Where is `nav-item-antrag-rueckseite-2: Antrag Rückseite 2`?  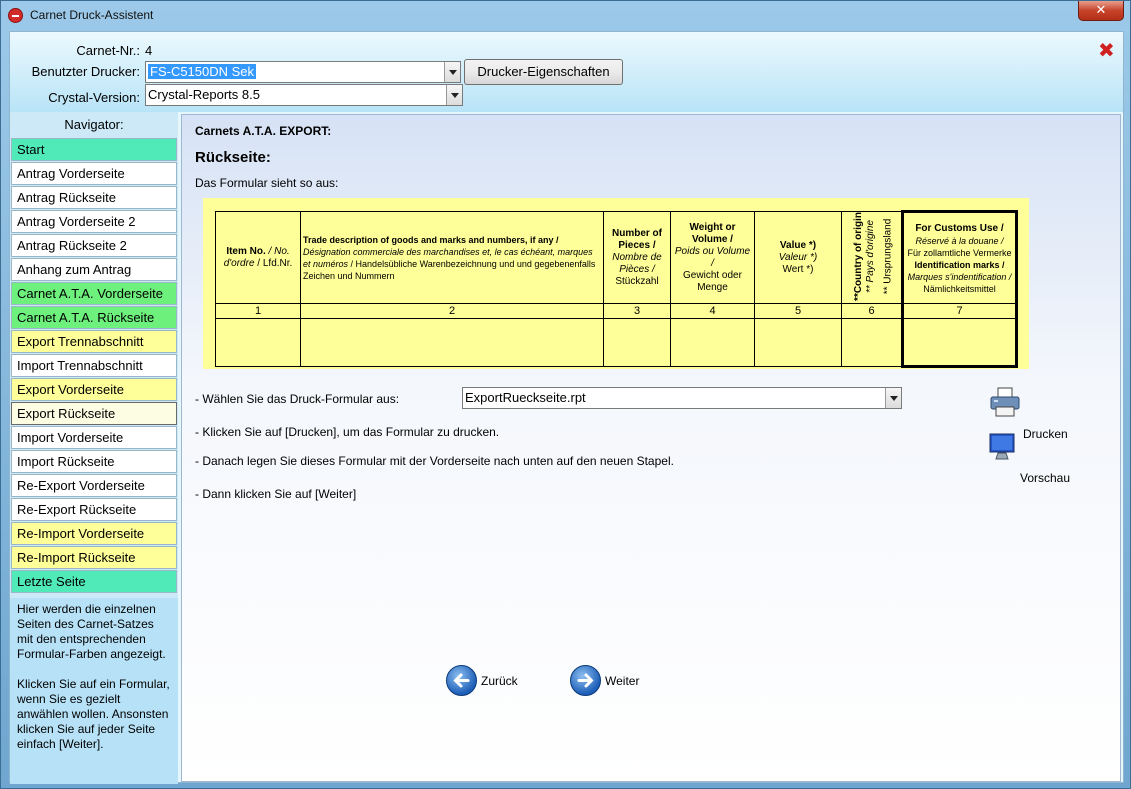 nav-item-antrag-rueckseite-2: Antrag Rückseite 2 is located at coordinates (94, 245).